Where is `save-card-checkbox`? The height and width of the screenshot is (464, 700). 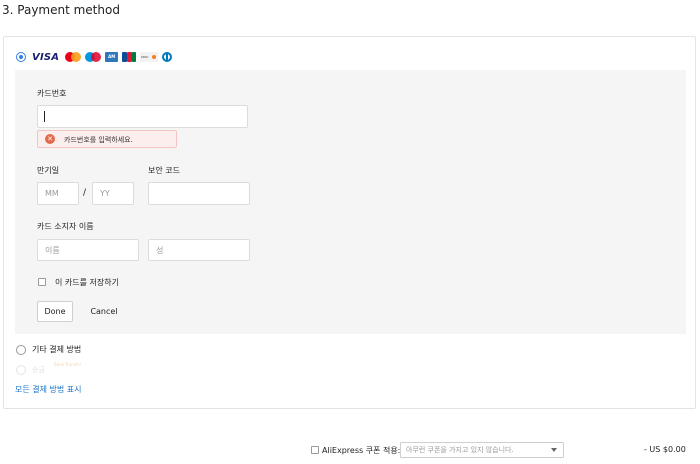 save-card-checkbox is located at coordinates (42, 282).